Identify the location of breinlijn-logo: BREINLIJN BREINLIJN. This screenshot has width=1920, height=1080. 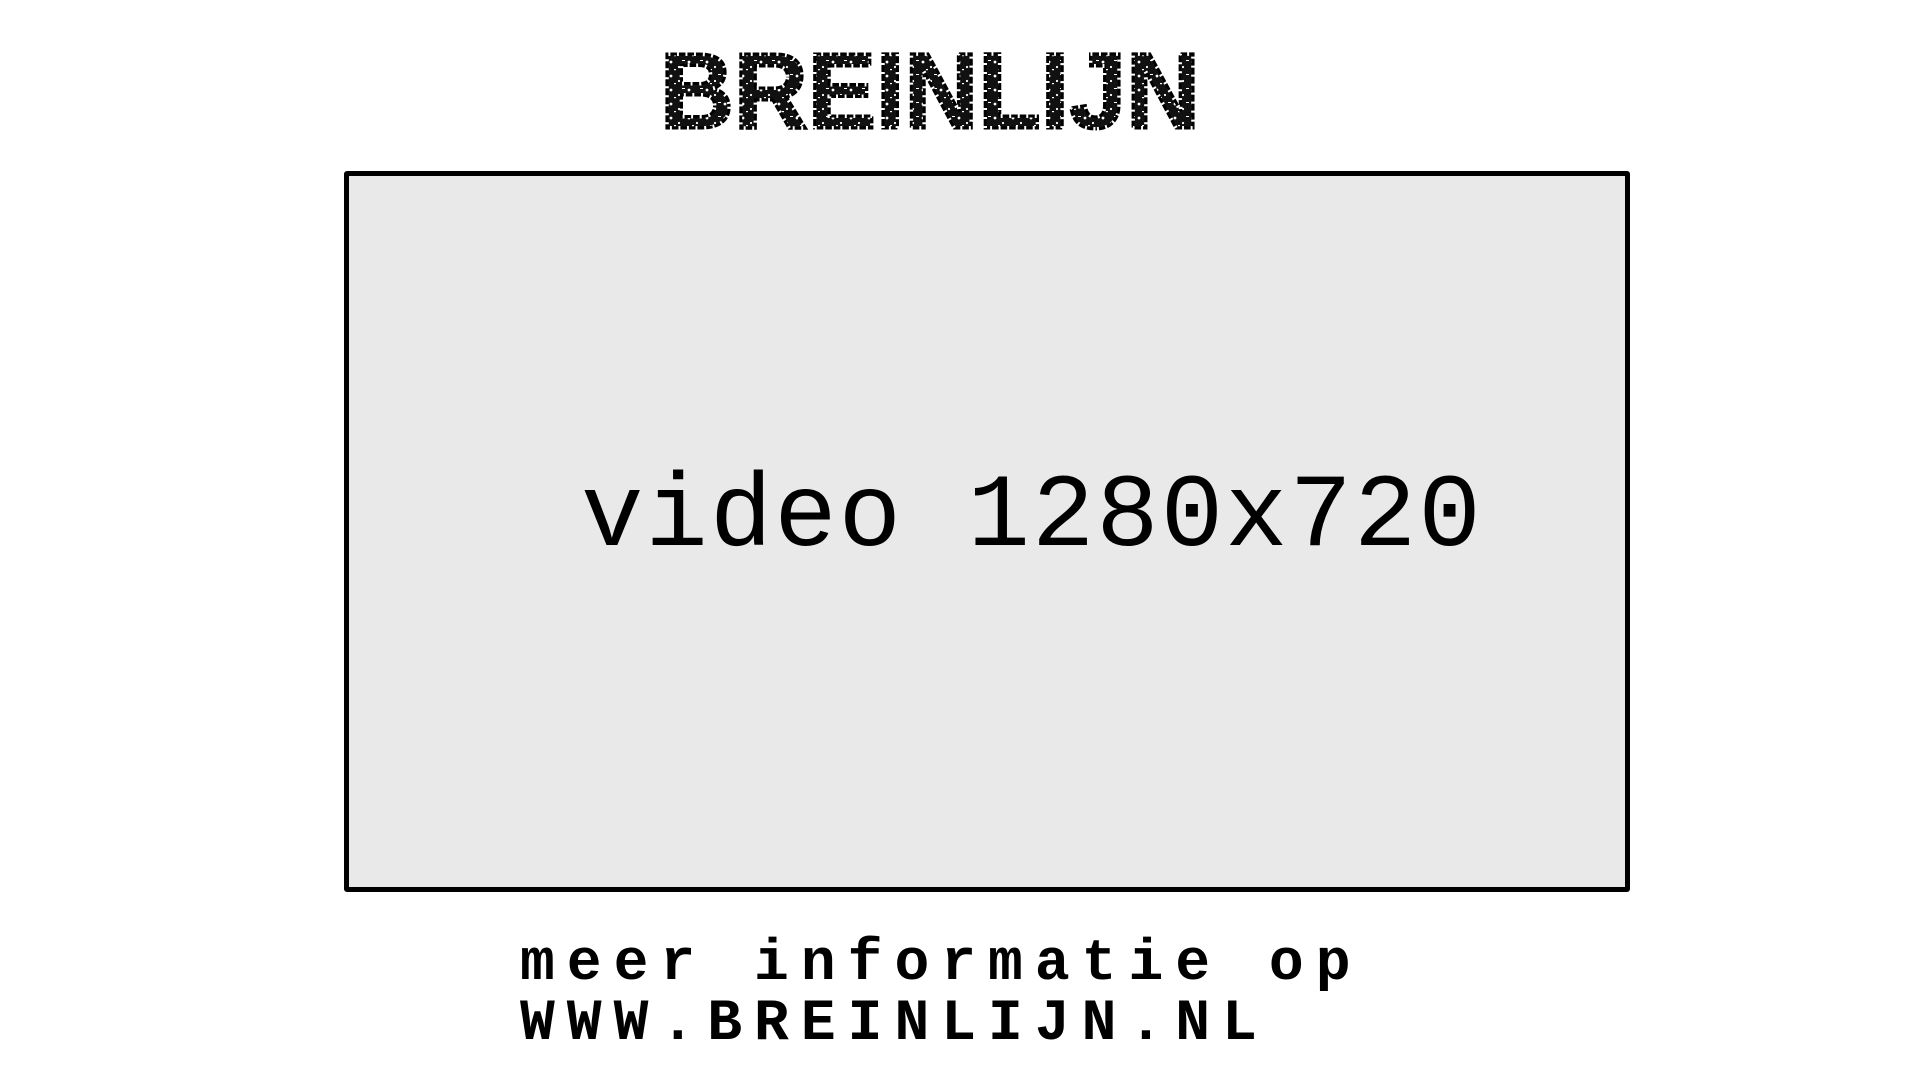
(930, 90).